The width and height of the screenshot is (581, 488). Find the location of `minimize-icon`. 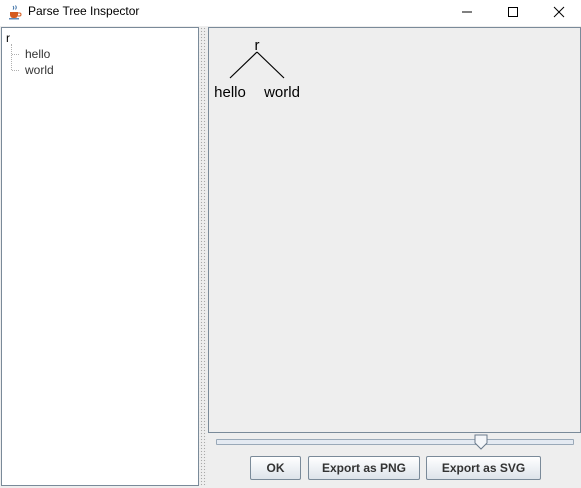

minimize-icon is located at coordinates (467, 12).